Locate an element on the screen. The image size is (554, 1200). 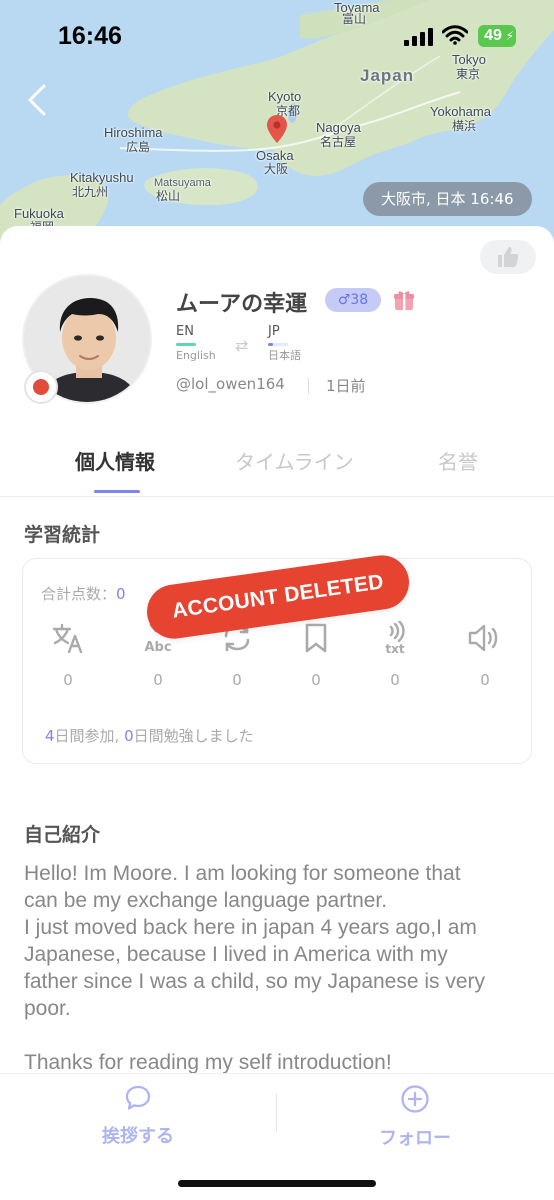
status-time: 16:46 is located at coordinates (90, 36).